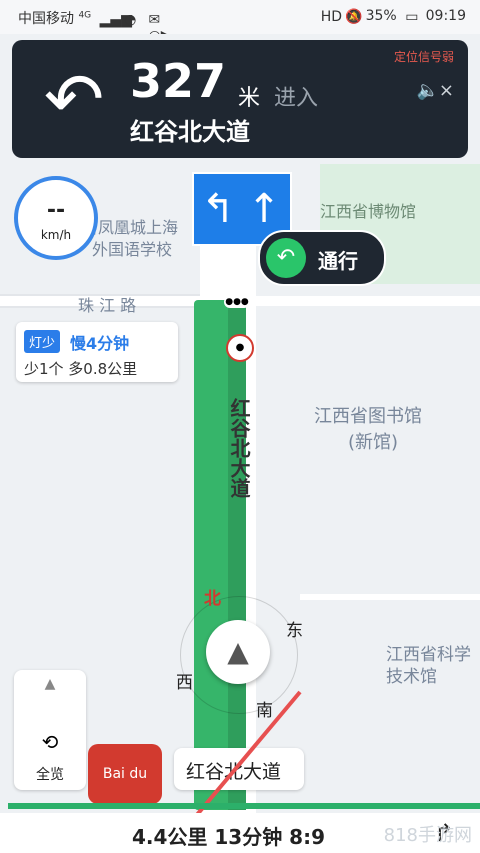  What do you see at coordinates (132, 249) in the screenshot?
I see `map-label: 外国语学校` at bounding box center [132, 249].